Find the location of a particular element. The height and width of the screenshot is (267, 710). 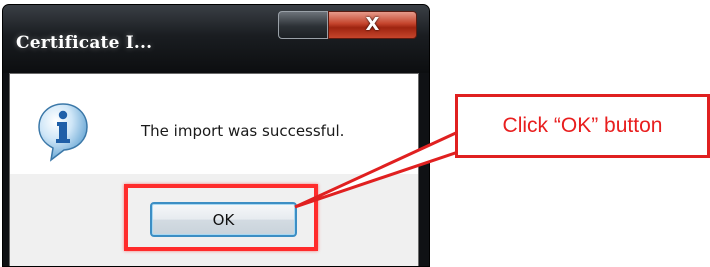

callout-text: Click “OK” button is located at coordinates (582, 125).